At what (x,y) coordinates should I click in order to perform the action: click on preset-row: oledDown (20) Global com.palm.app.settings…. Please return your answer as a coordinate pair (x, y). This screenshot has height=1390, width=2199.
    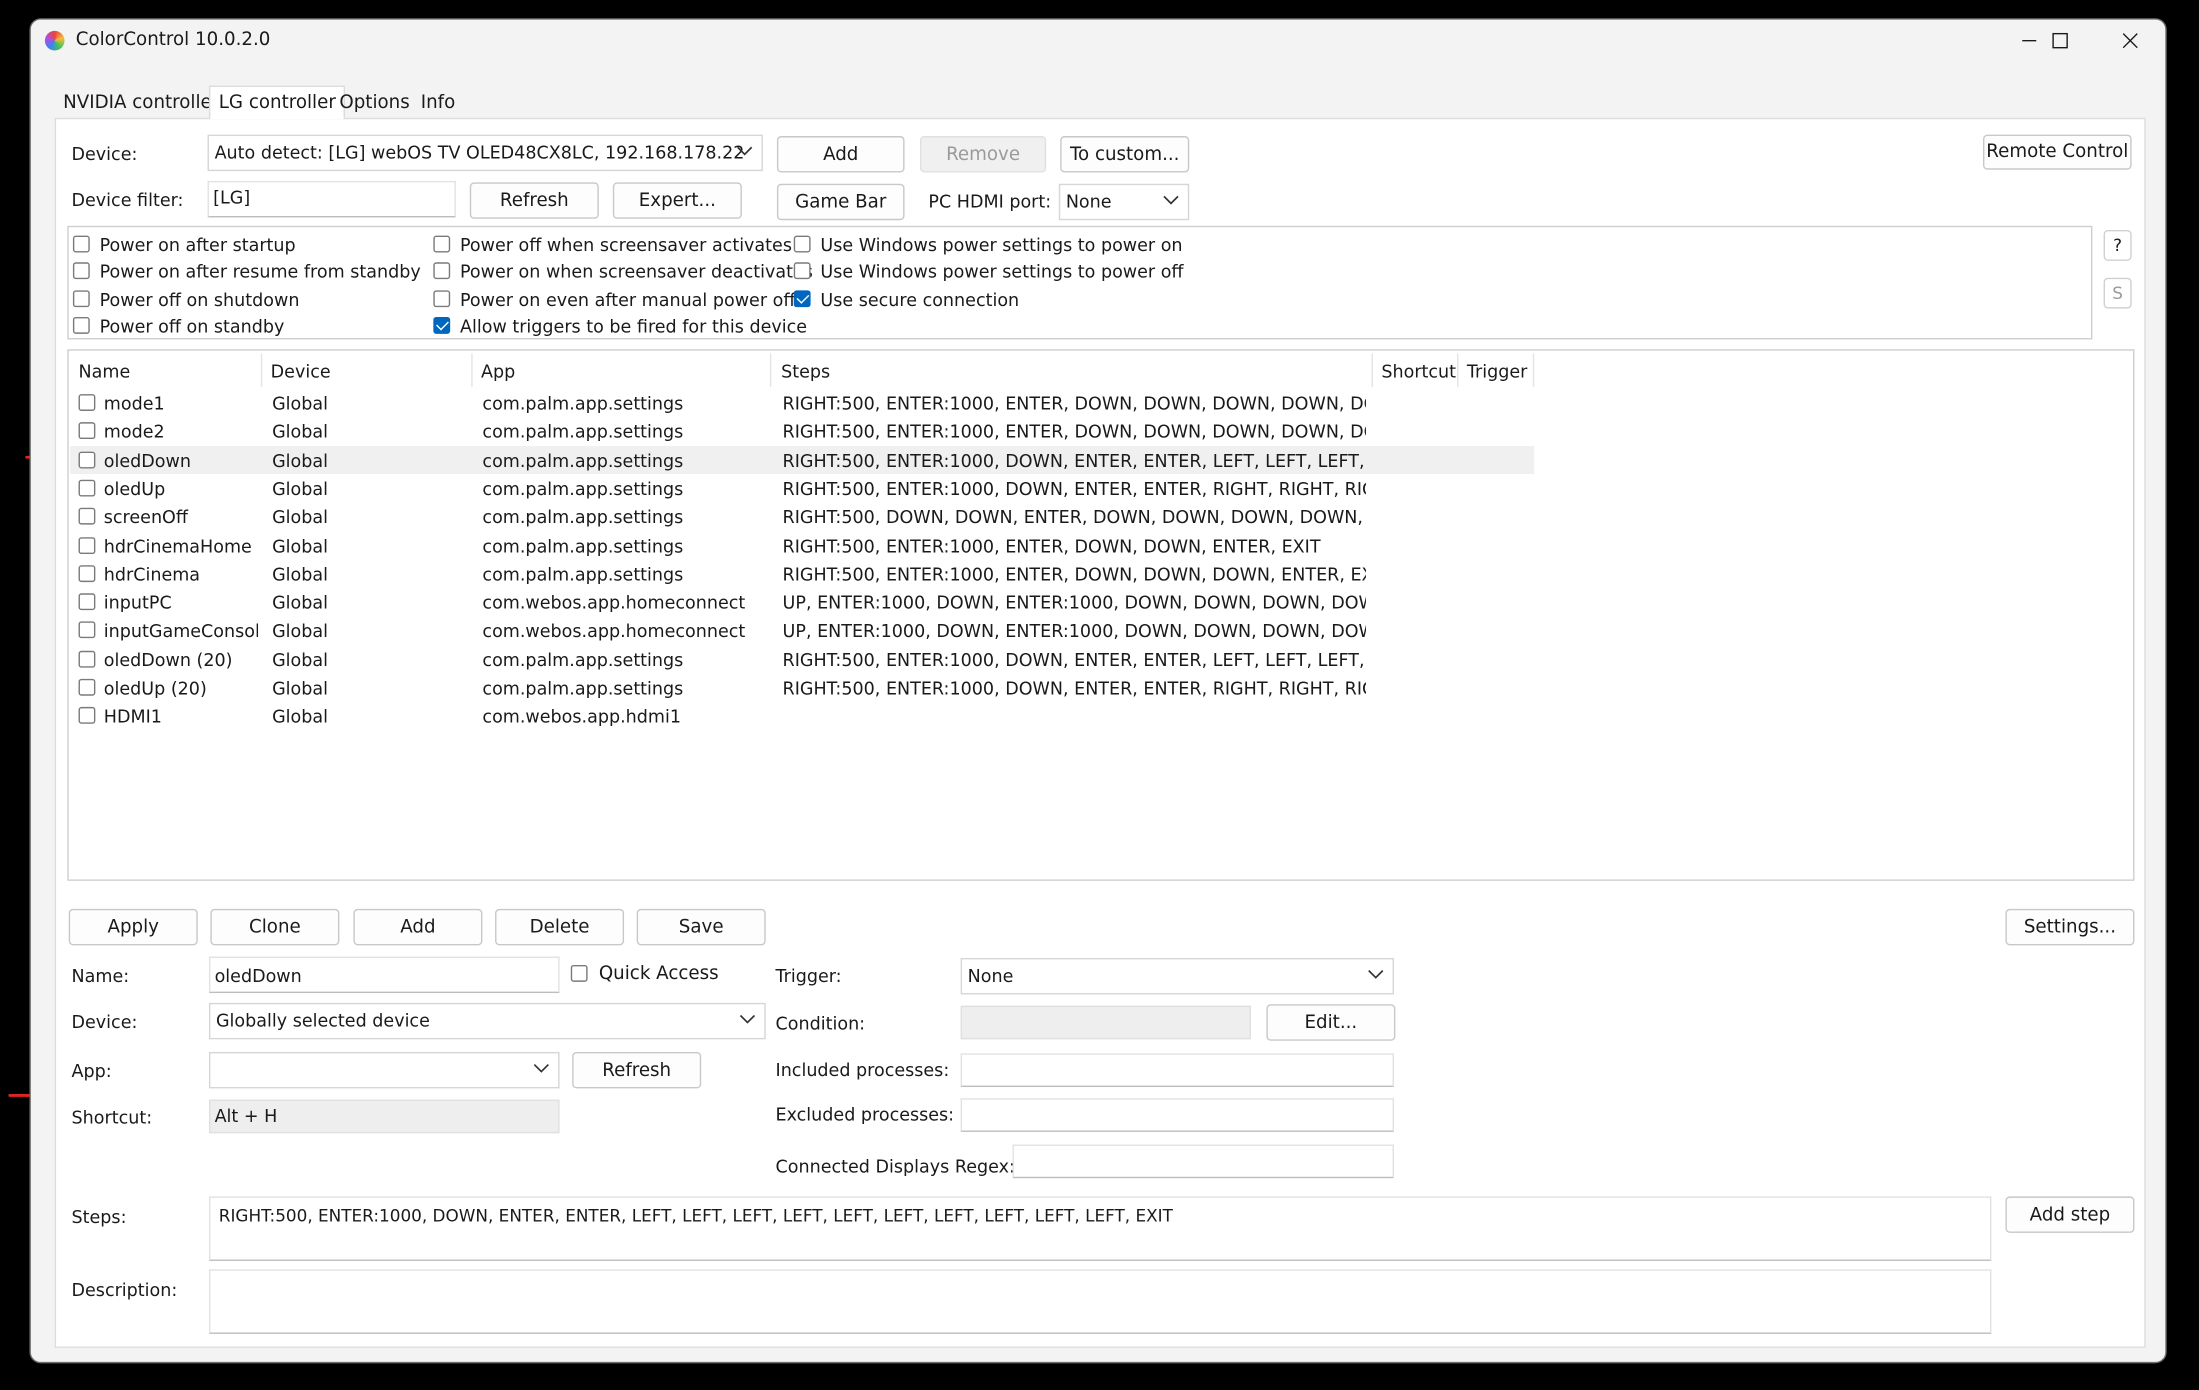
    Looking at the image, I should click on (802, 659).